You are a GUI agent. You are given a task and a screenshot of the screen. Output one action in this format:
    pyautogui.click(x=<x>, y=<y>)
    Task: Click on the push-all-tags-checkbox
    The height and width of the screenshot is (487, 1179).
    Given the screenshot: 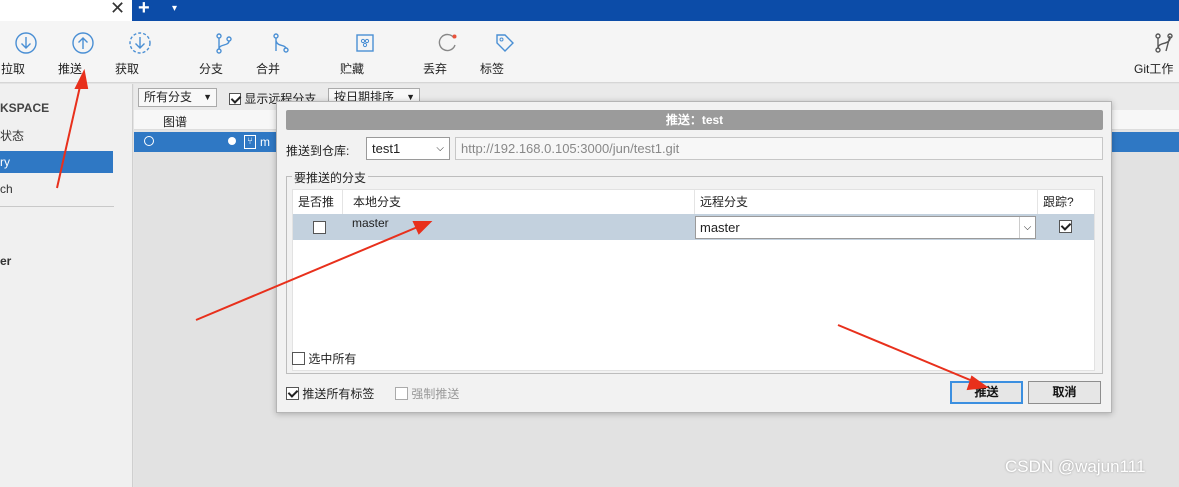 What is the action you would take?
    pyautogui.click(x=292, y=393)
    